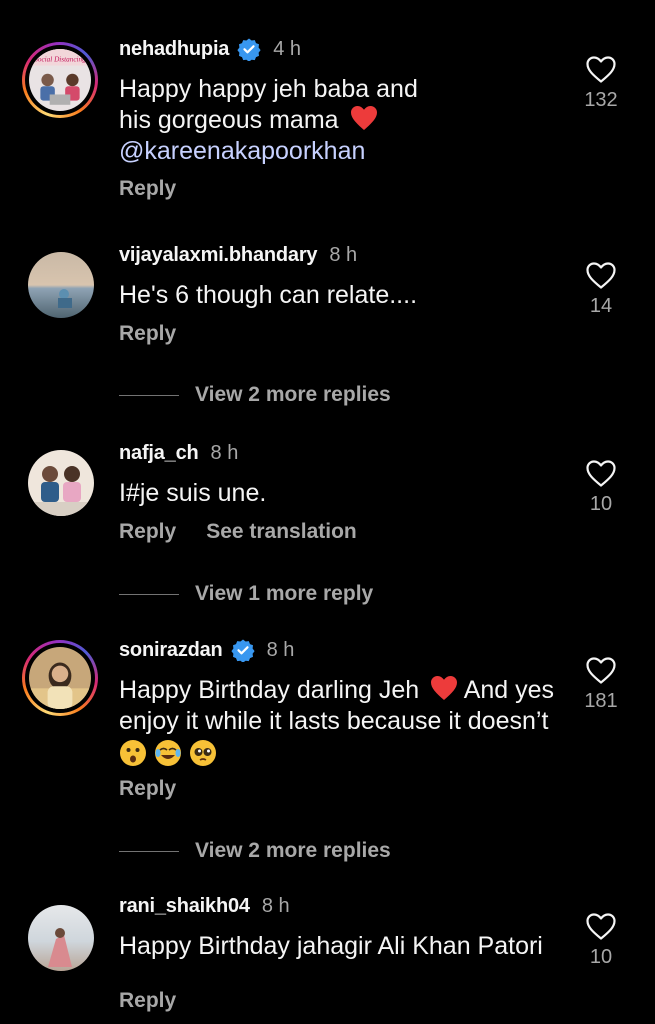 Image resolution: width=655 pixels, height=1024 pixels. What do you see at coordinates (281, 532) in the screenshot?
I see `see-translation-button: See translation` at bounding box center [281, 532].